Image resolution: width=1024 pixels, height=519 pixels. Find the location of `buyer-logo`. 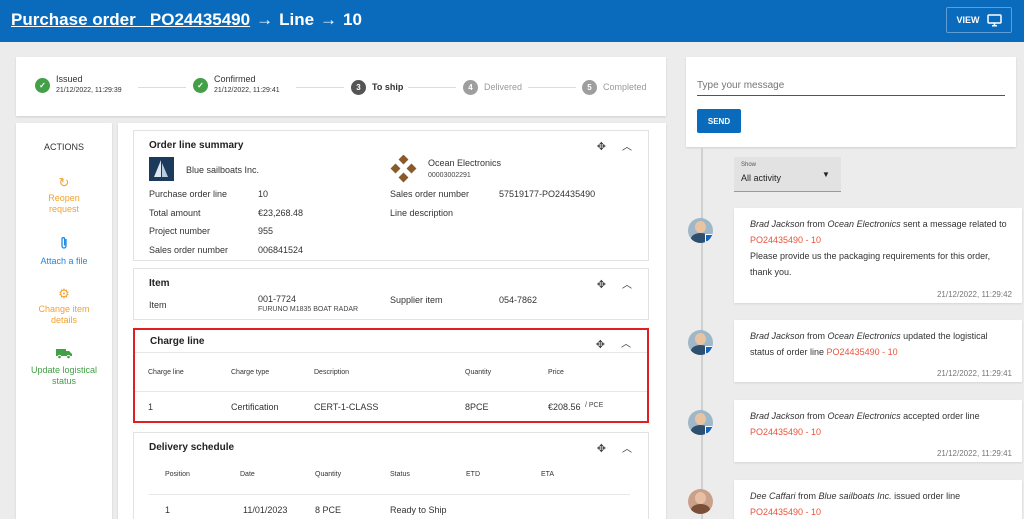

buyer-logo is located at coordinates (161, 169).